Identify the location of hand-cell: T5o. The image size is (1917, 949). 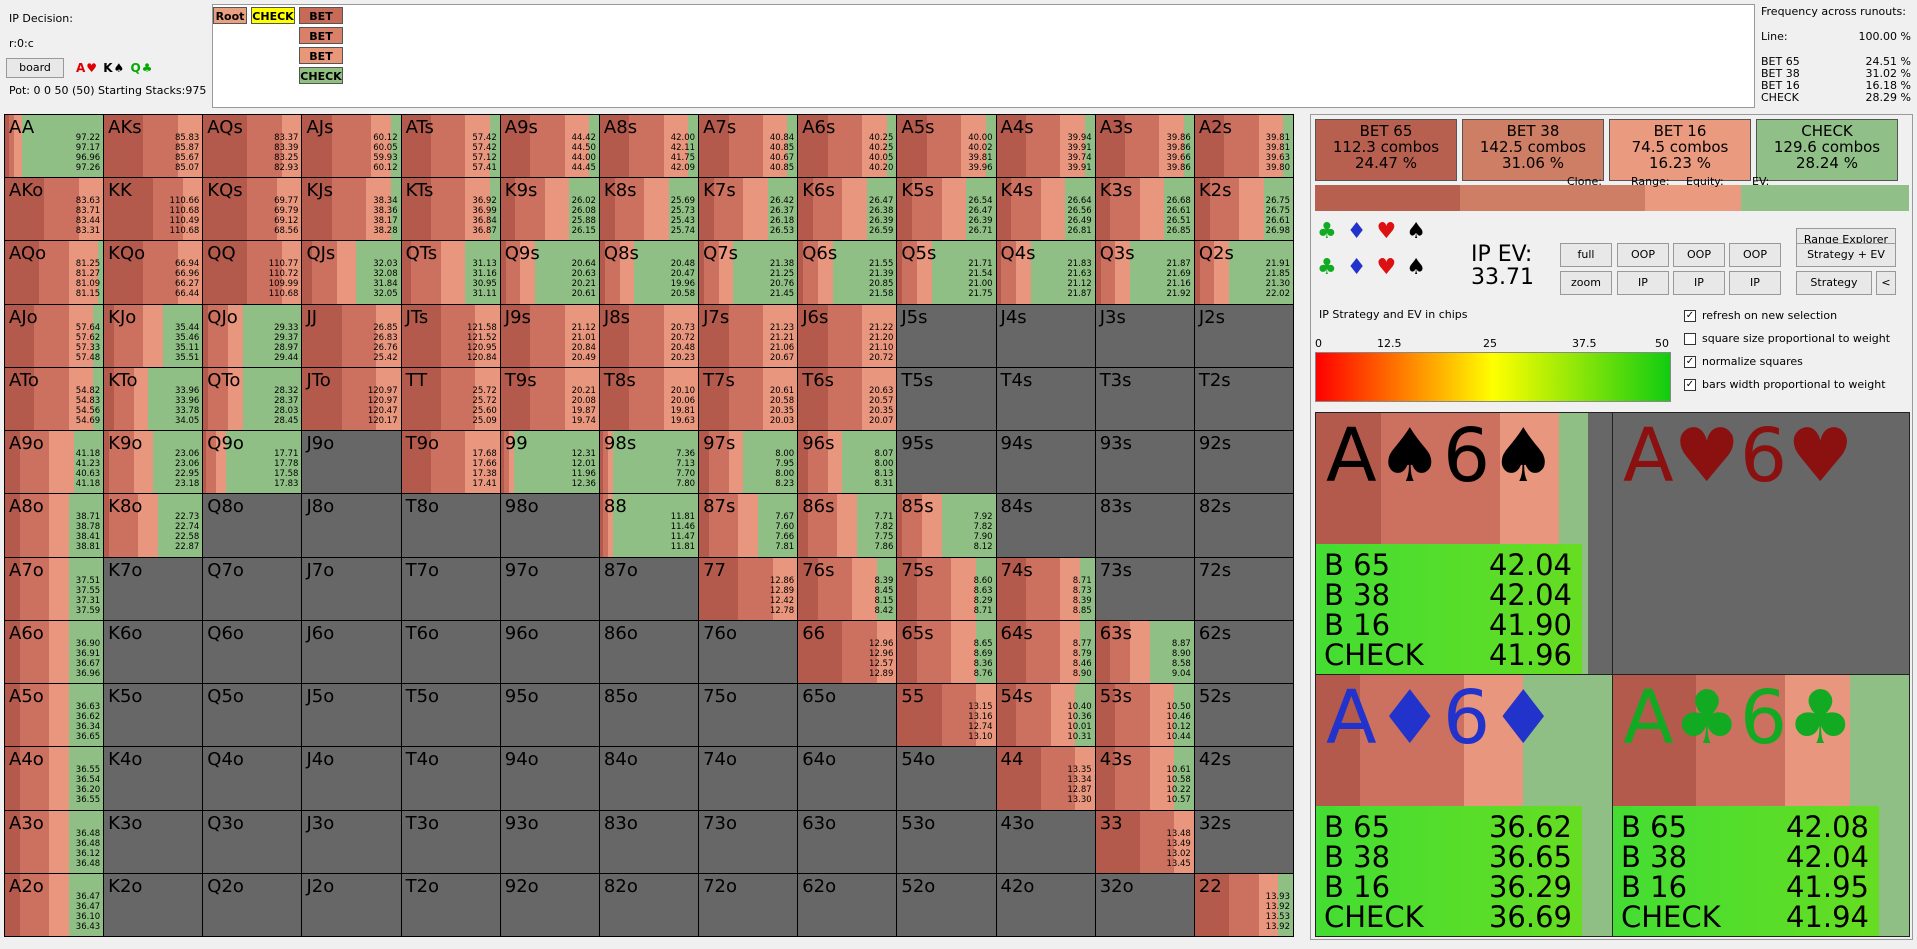
(450, 715).